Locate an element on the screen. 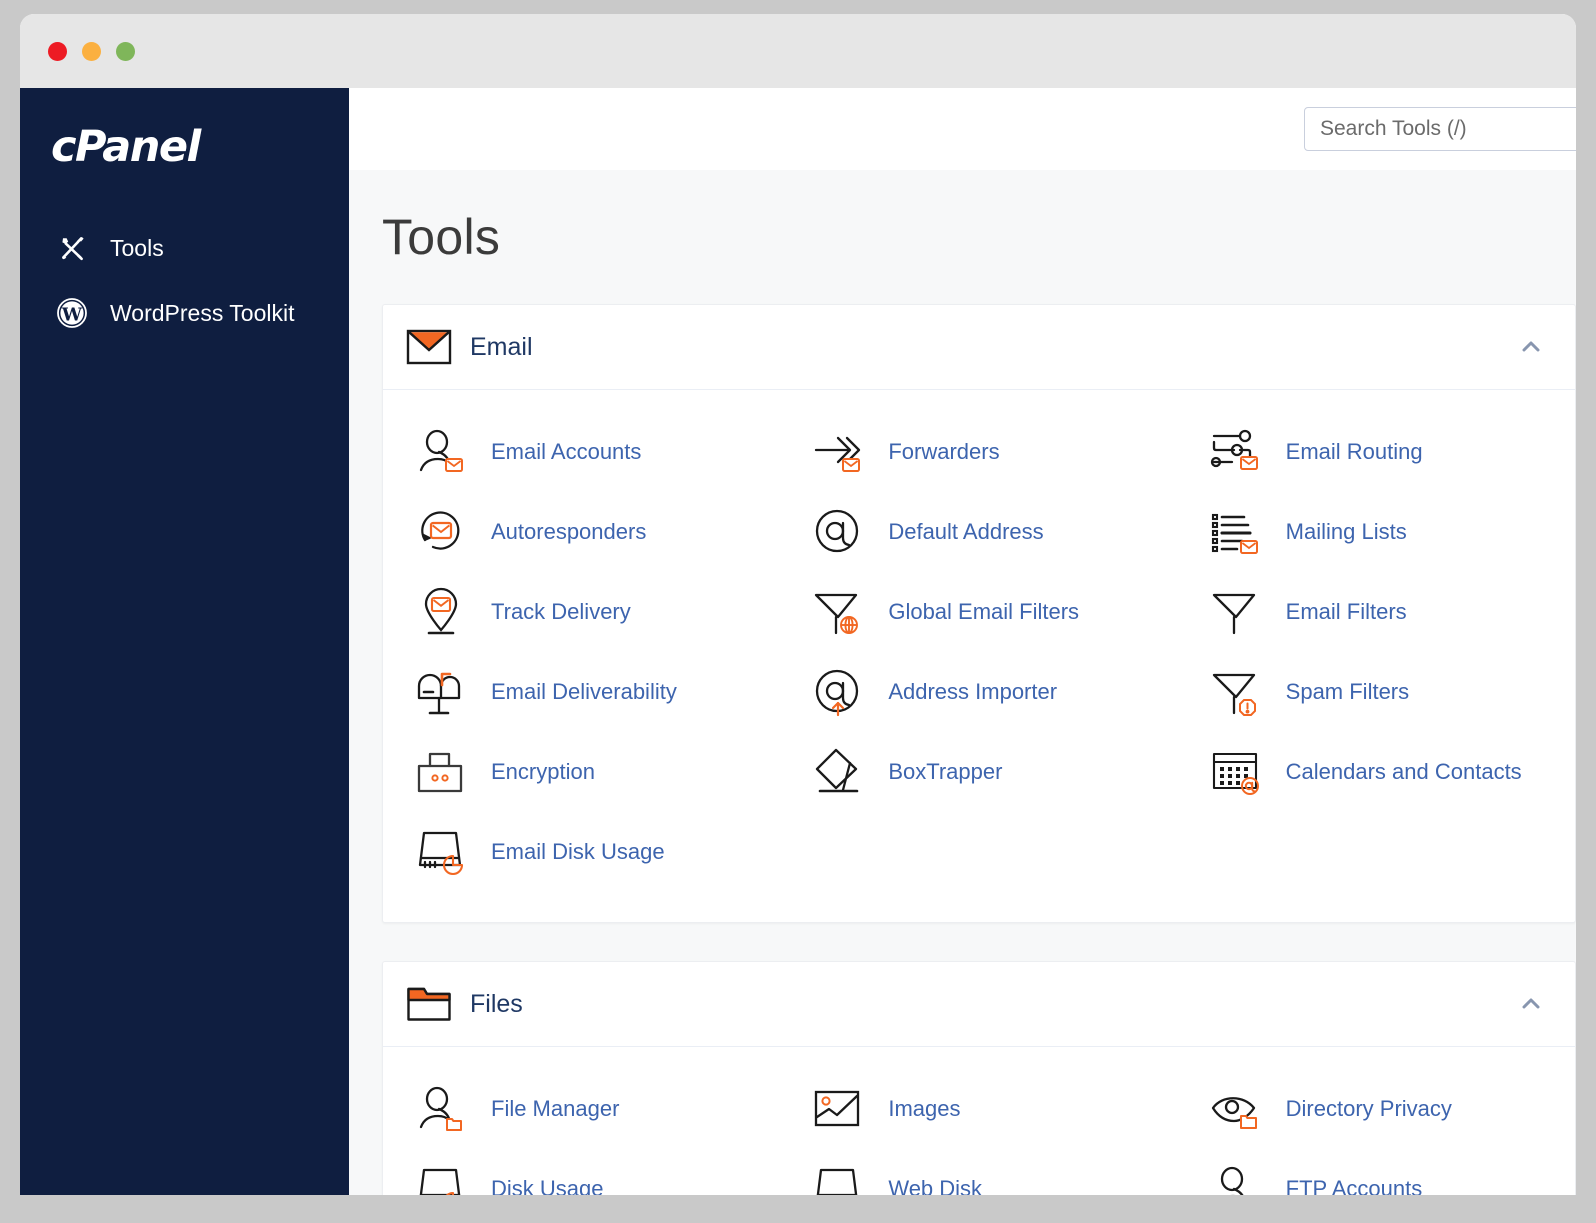 This screenshot has height=1223, width=1596. route-envelope-icon is located at coordinates (1236, 452).